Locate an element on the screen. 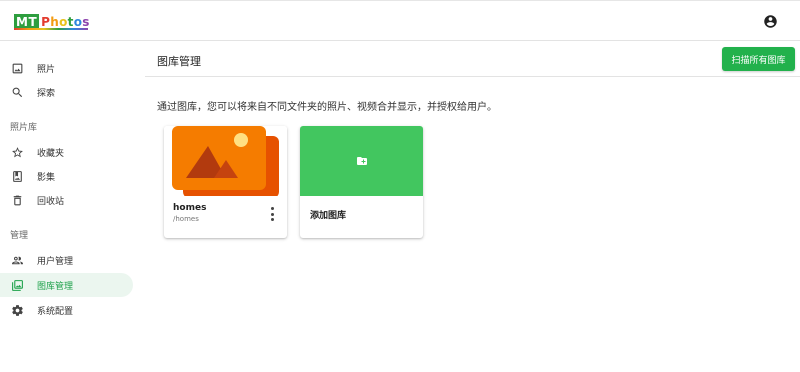 This screenshot has height=372, width=800. gallery-path: /homes is located at coordinates (186, 219).